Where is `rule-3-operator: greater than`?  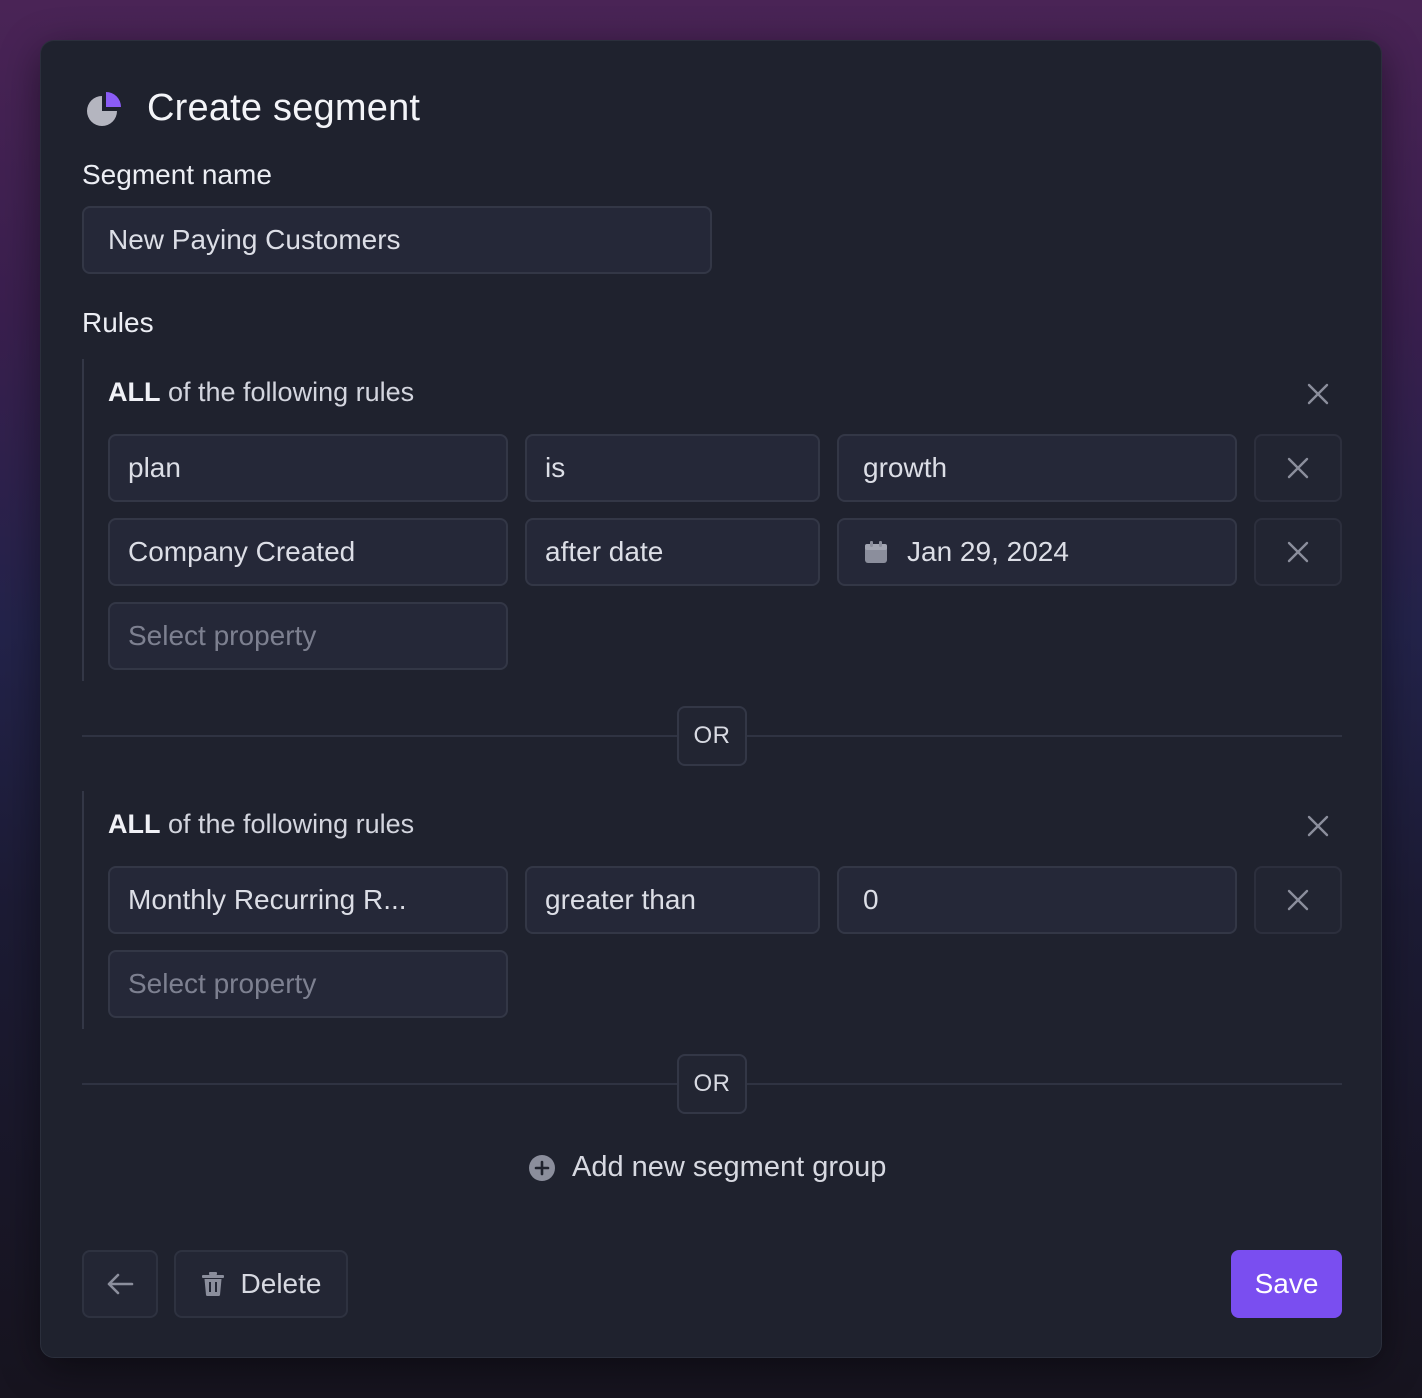 rule-3-operator: greater than is located at coordinates (672, 900).